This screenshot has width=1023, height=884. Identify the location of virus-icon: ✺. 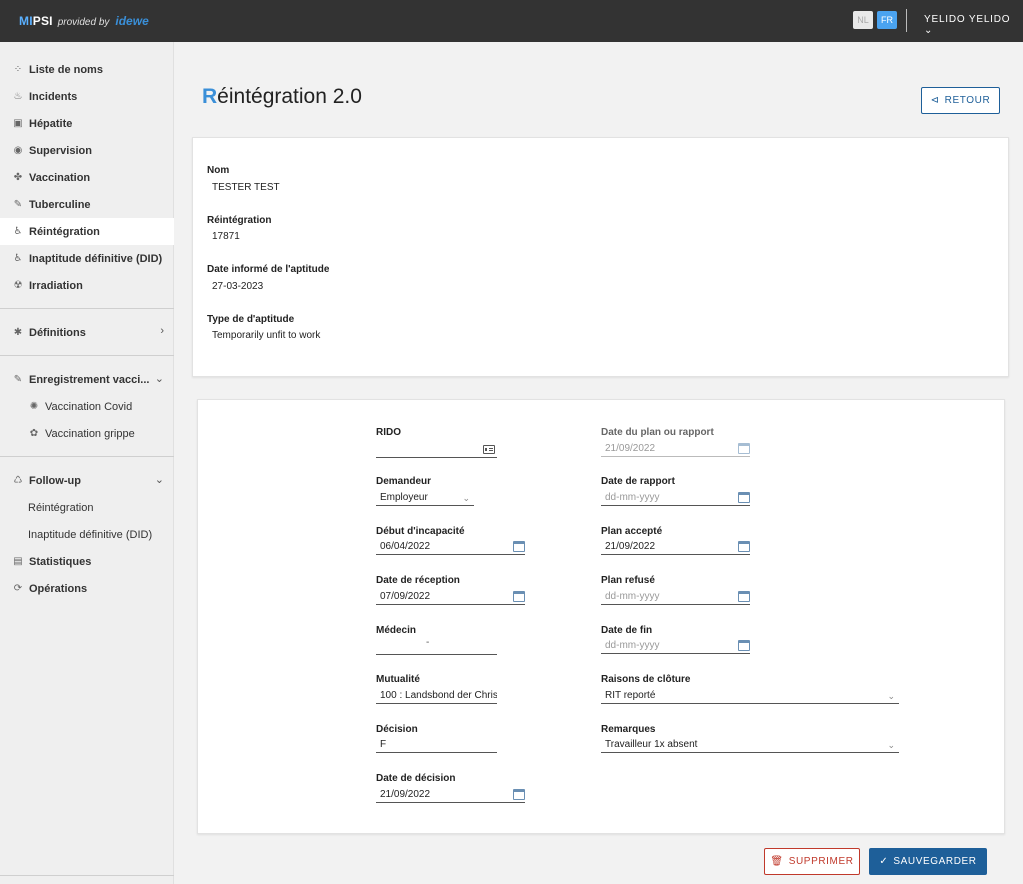
(34, 406).